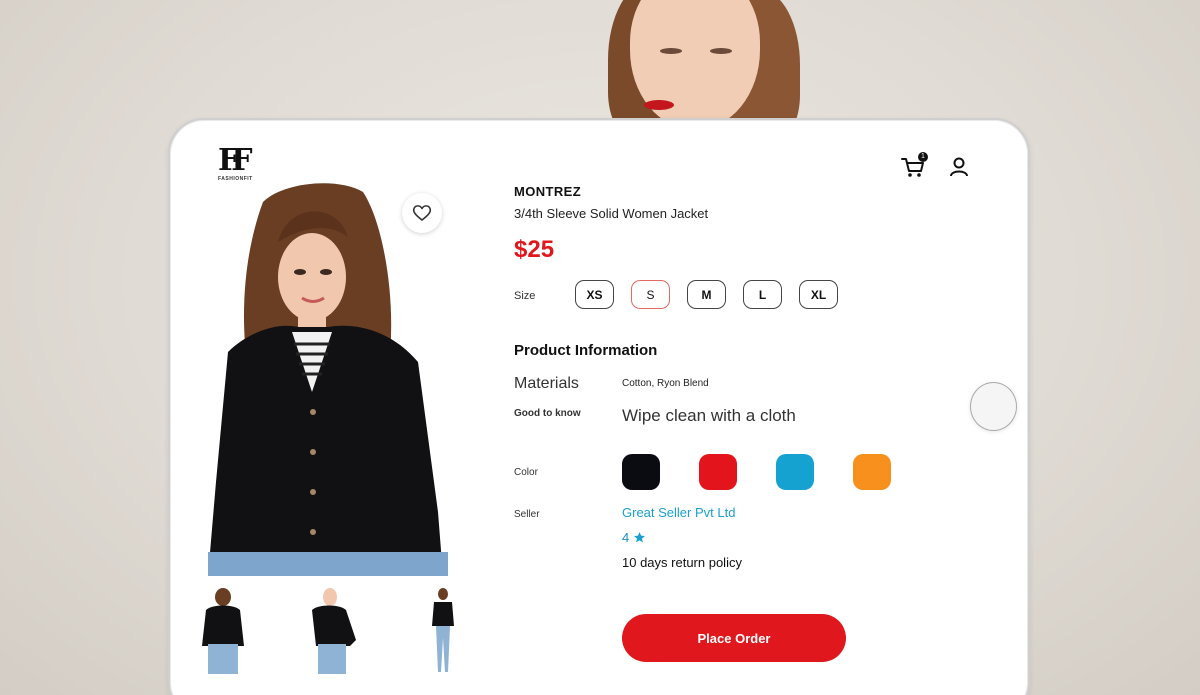  I want to click on size-option-m: M, so click(706, 294).